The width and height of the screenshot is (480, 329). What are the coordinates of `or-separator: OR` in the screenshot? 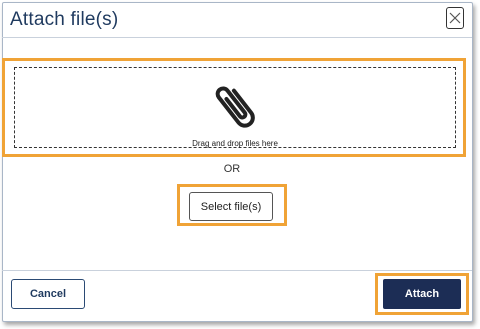 It's located at (232, 169).